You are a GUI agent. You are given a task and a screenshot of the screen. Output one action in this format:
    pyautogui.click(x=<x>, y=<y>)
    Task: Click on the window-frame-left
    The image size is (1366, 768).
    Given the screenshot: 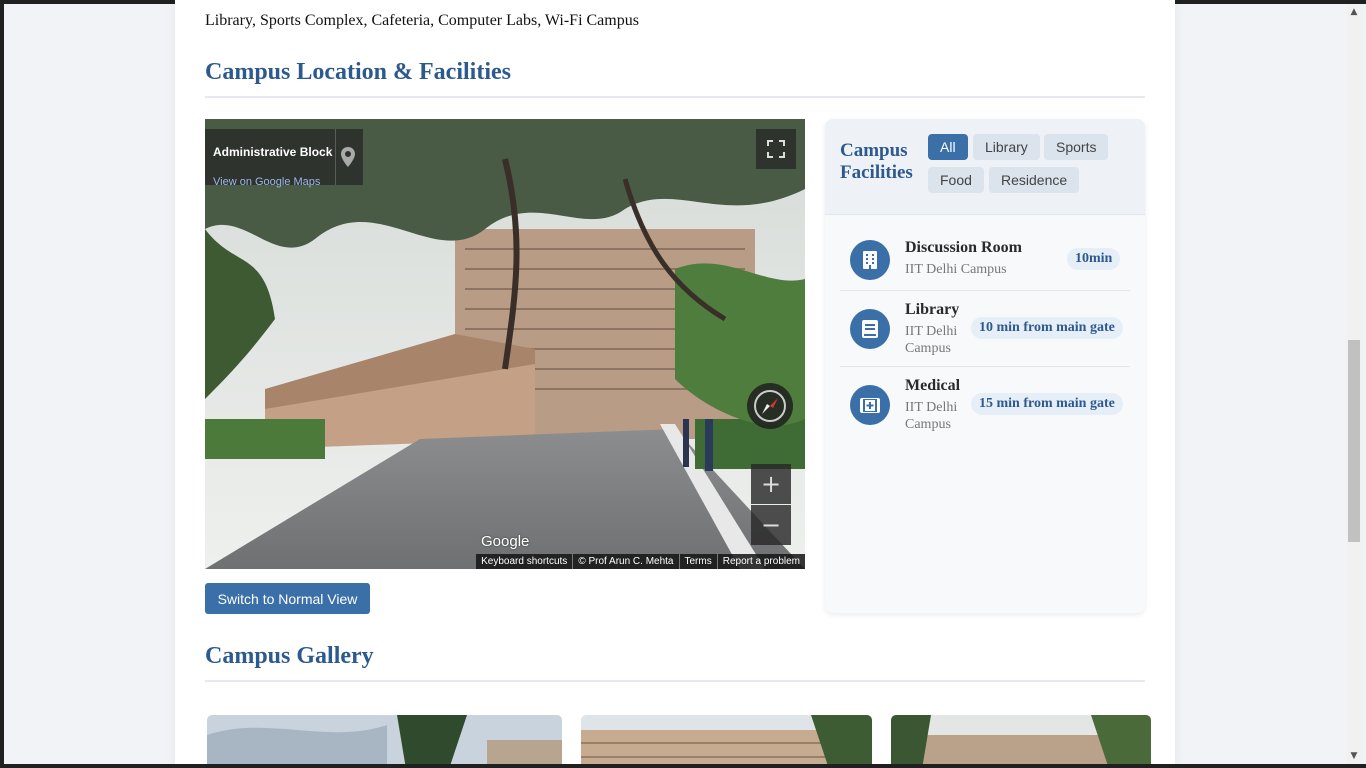 What is the action you would take?
    pyautogui.click(x=2, y=384)
    